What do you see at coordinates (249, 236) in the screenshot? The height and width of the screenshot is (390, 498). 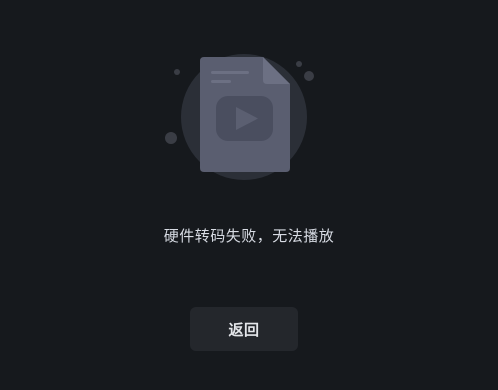 I see `error-message: 硬件转码失败，无法播放` at bounding box center [249, 236].